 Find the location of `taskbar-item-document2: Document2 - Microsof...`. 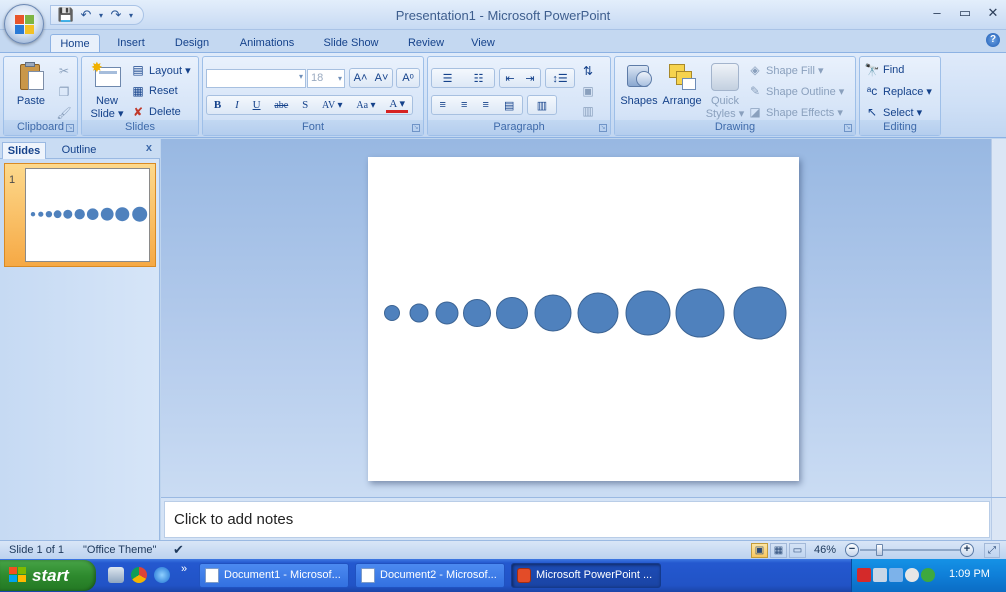

taskbar-item-document2: Document2 - Microsof... is located at coordinates (430, 575).